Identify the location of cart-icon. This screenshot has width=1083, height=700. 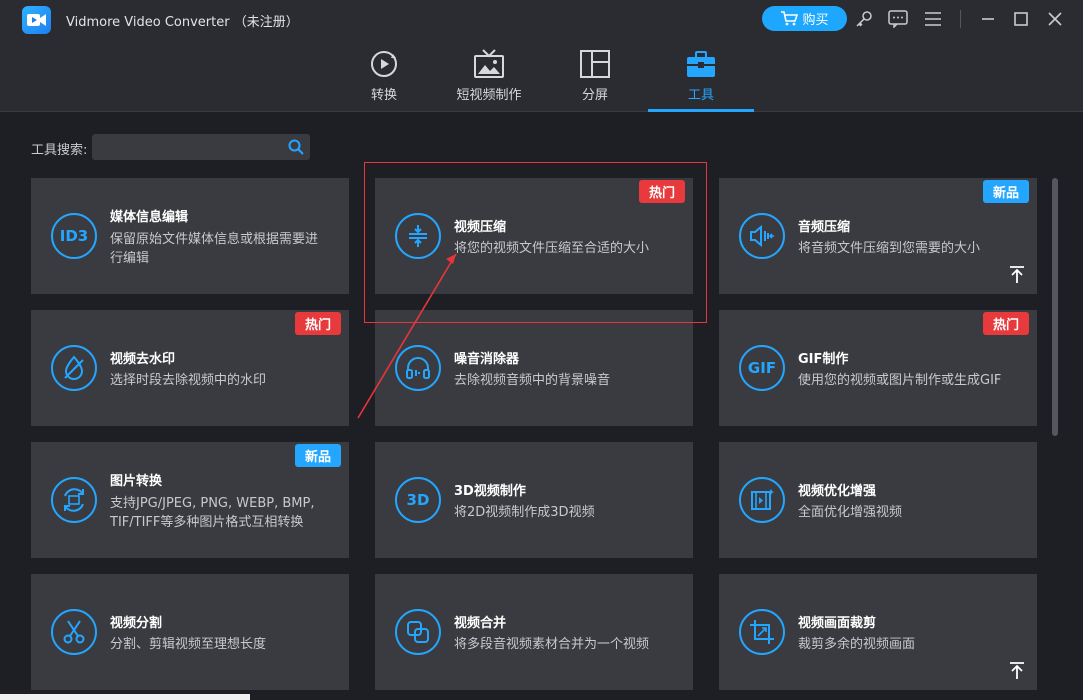
(790, 17).